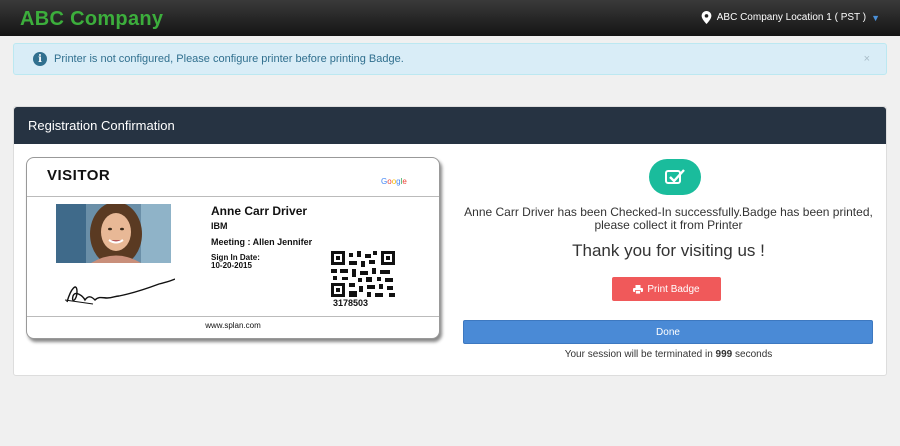 The width and height of the screenshot is (900, 446). Describe the element at coordinates (724, 354) in the screenshot. I see `session-seconds: 999` at that location.